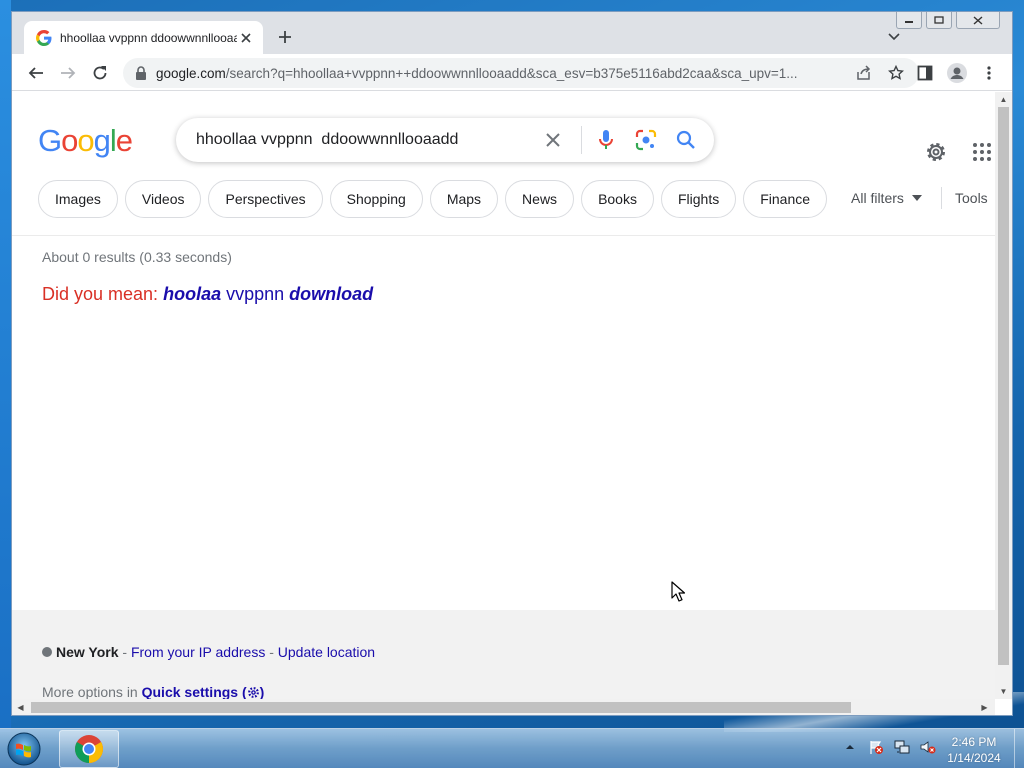 Image resolution: width=1024 pixels, height=768 pixels. I want to click on search-box: hhoollaa vvppnn ddoowwnnllooaadd, so click(445, 140).